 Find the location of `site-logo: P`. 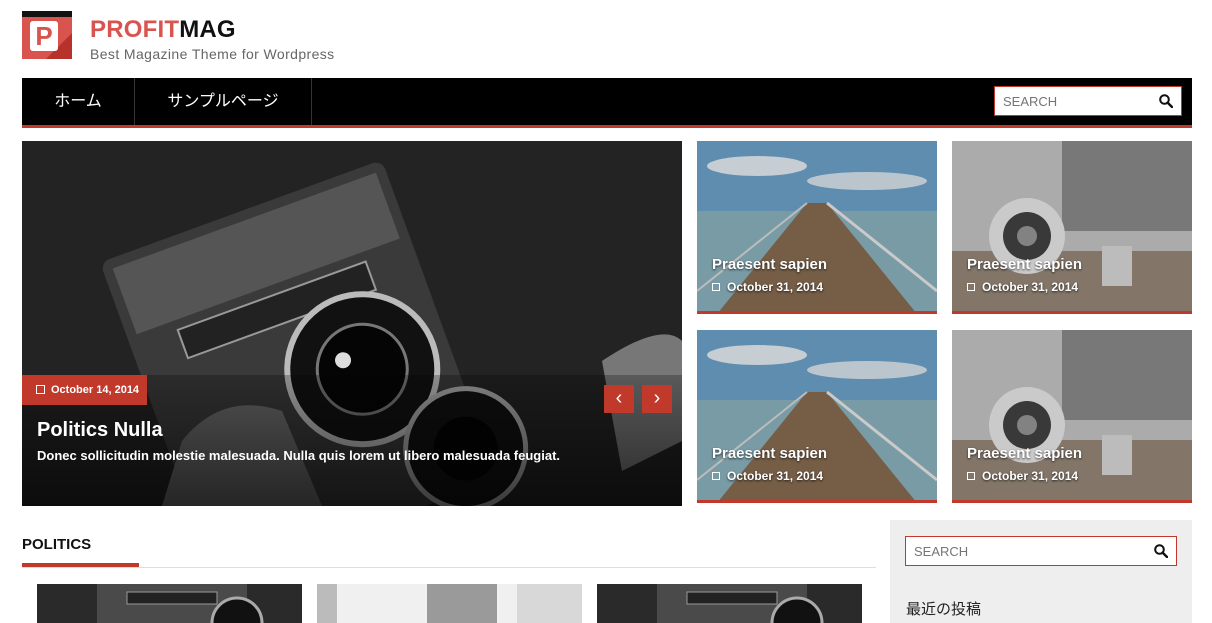

site-logo: P is located at coordinates (47, 35).